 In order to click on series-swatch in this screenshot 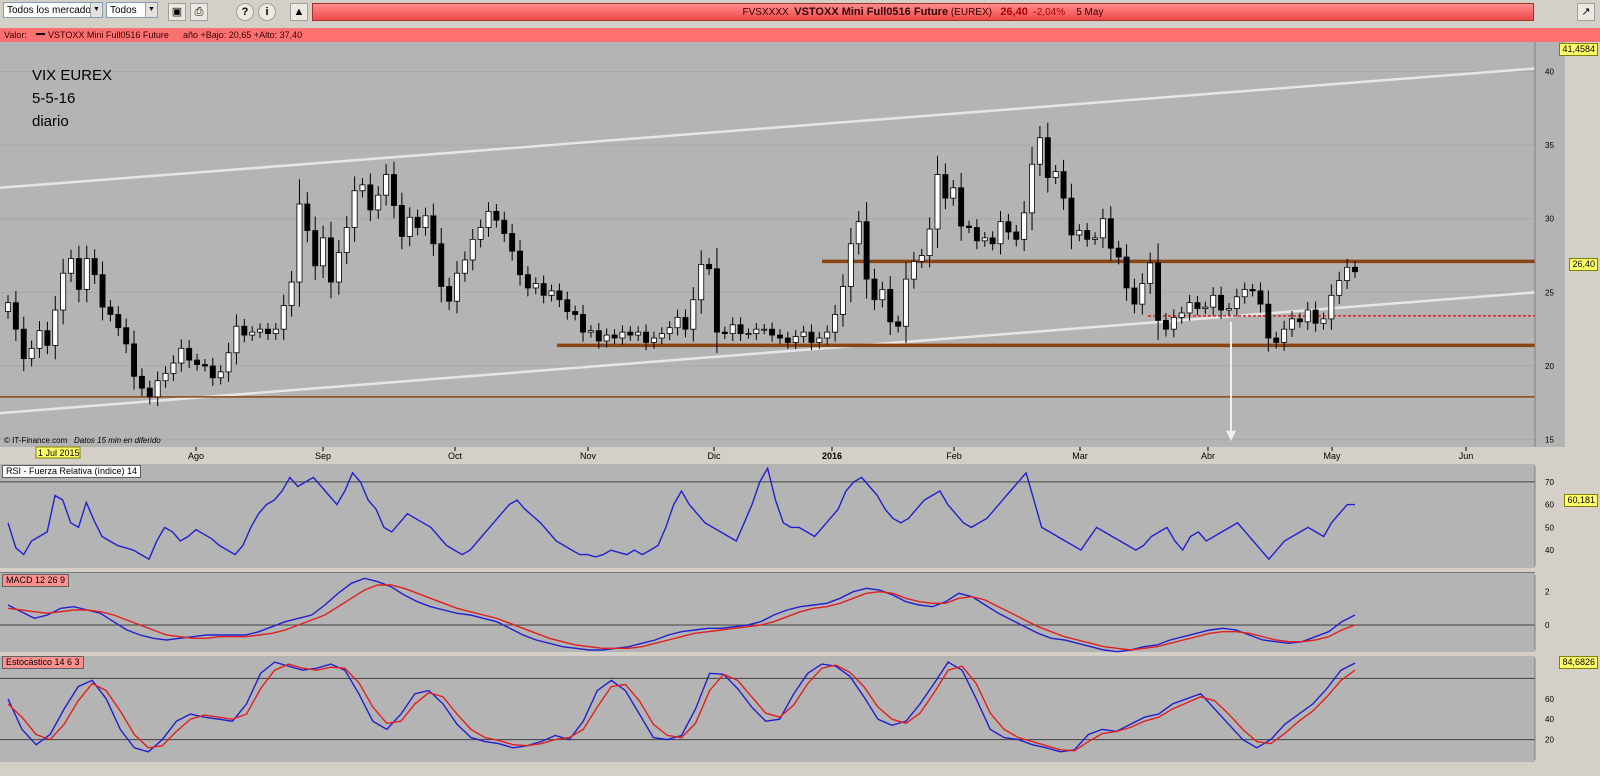, I will do `click(40, 34)`.